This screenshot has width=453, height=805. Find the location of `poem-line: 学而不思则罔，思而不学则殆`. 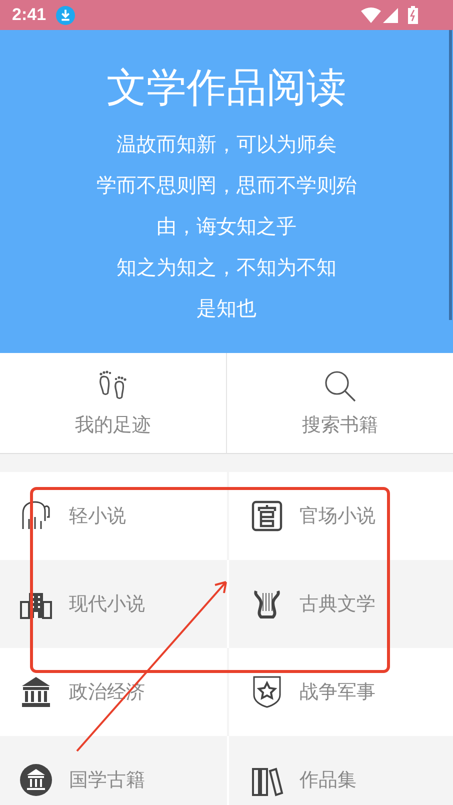

poem-line: 学而不思则罔，思而不学则殆 is located at coordinates (226, 185).